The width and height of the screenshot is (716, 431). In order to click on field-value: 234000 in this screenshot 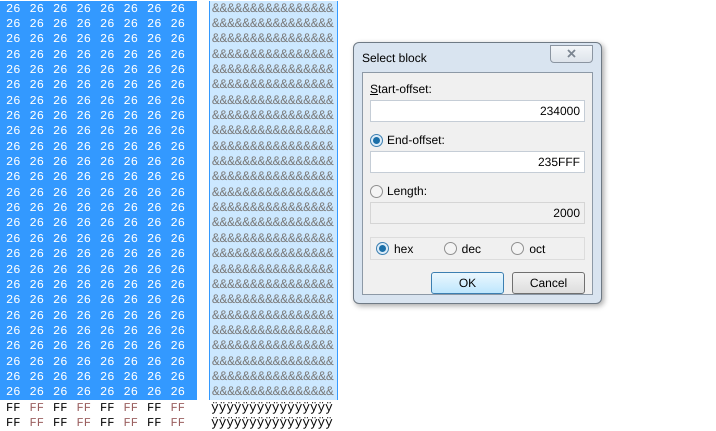, I will do `click(560, 111)`.